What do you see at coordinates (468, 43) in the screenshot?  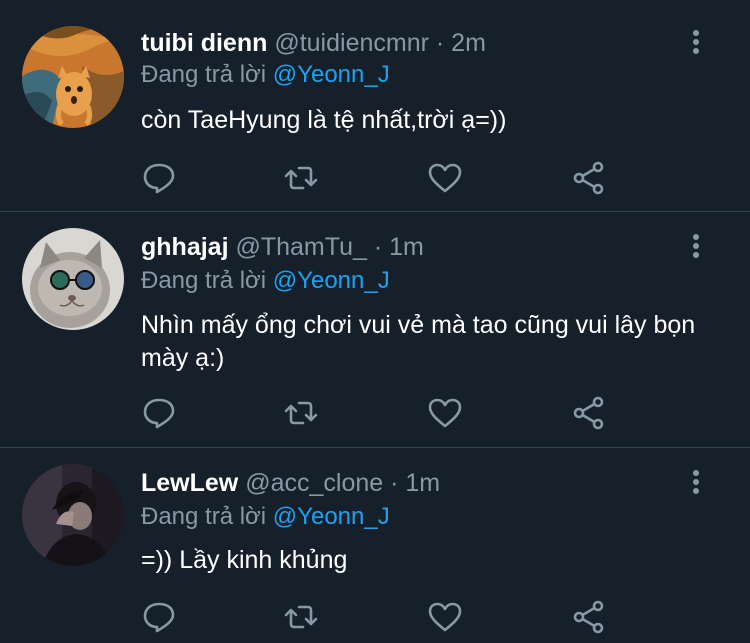 I see `timestamp: 2m` at bounding box center [468, 43].